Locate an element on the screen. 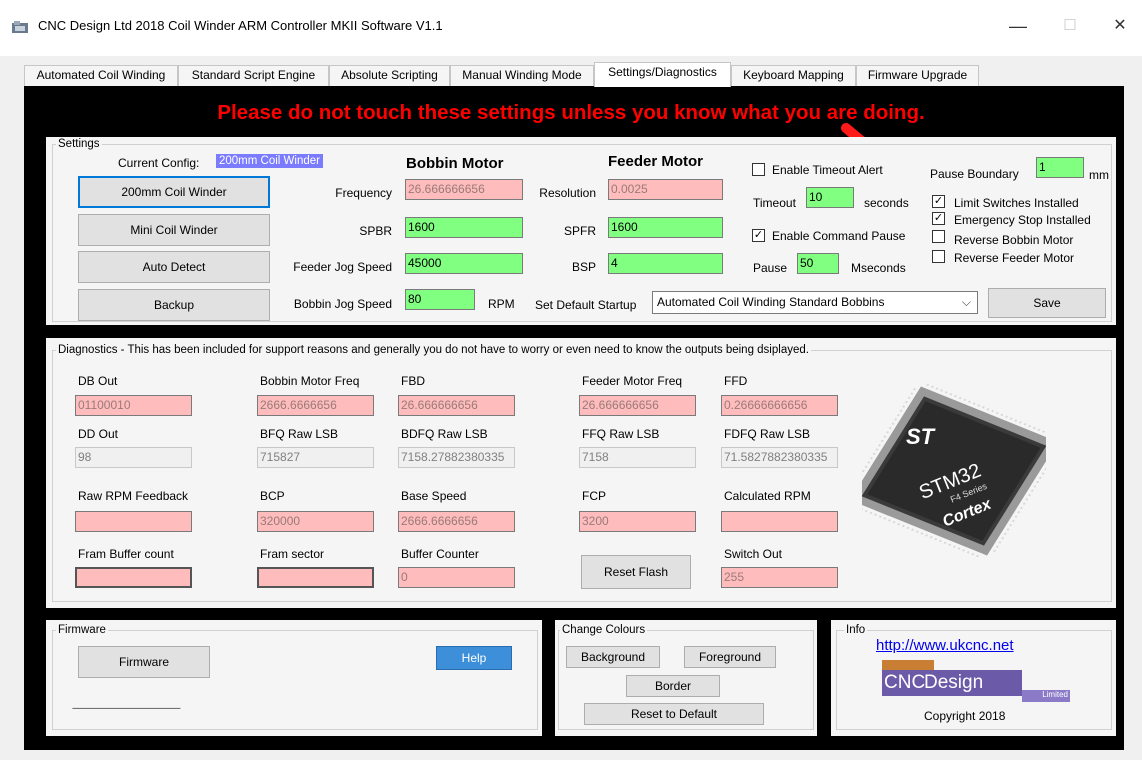  coil-winder-200mm-button: 200mm Coil Winder is located at coordinates (174, 192).